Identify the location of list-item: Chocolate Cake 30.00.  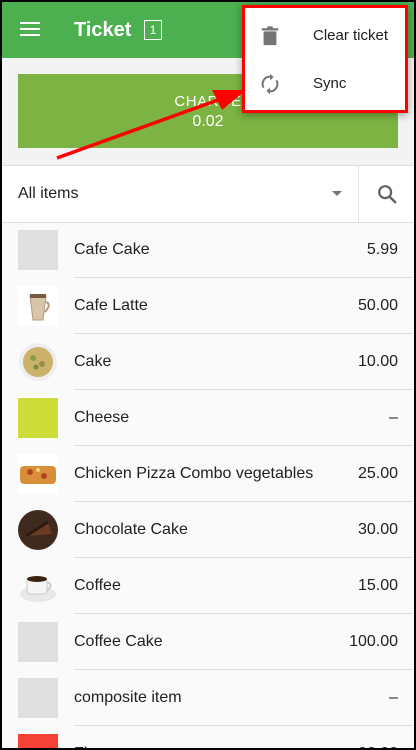
(208, 530).